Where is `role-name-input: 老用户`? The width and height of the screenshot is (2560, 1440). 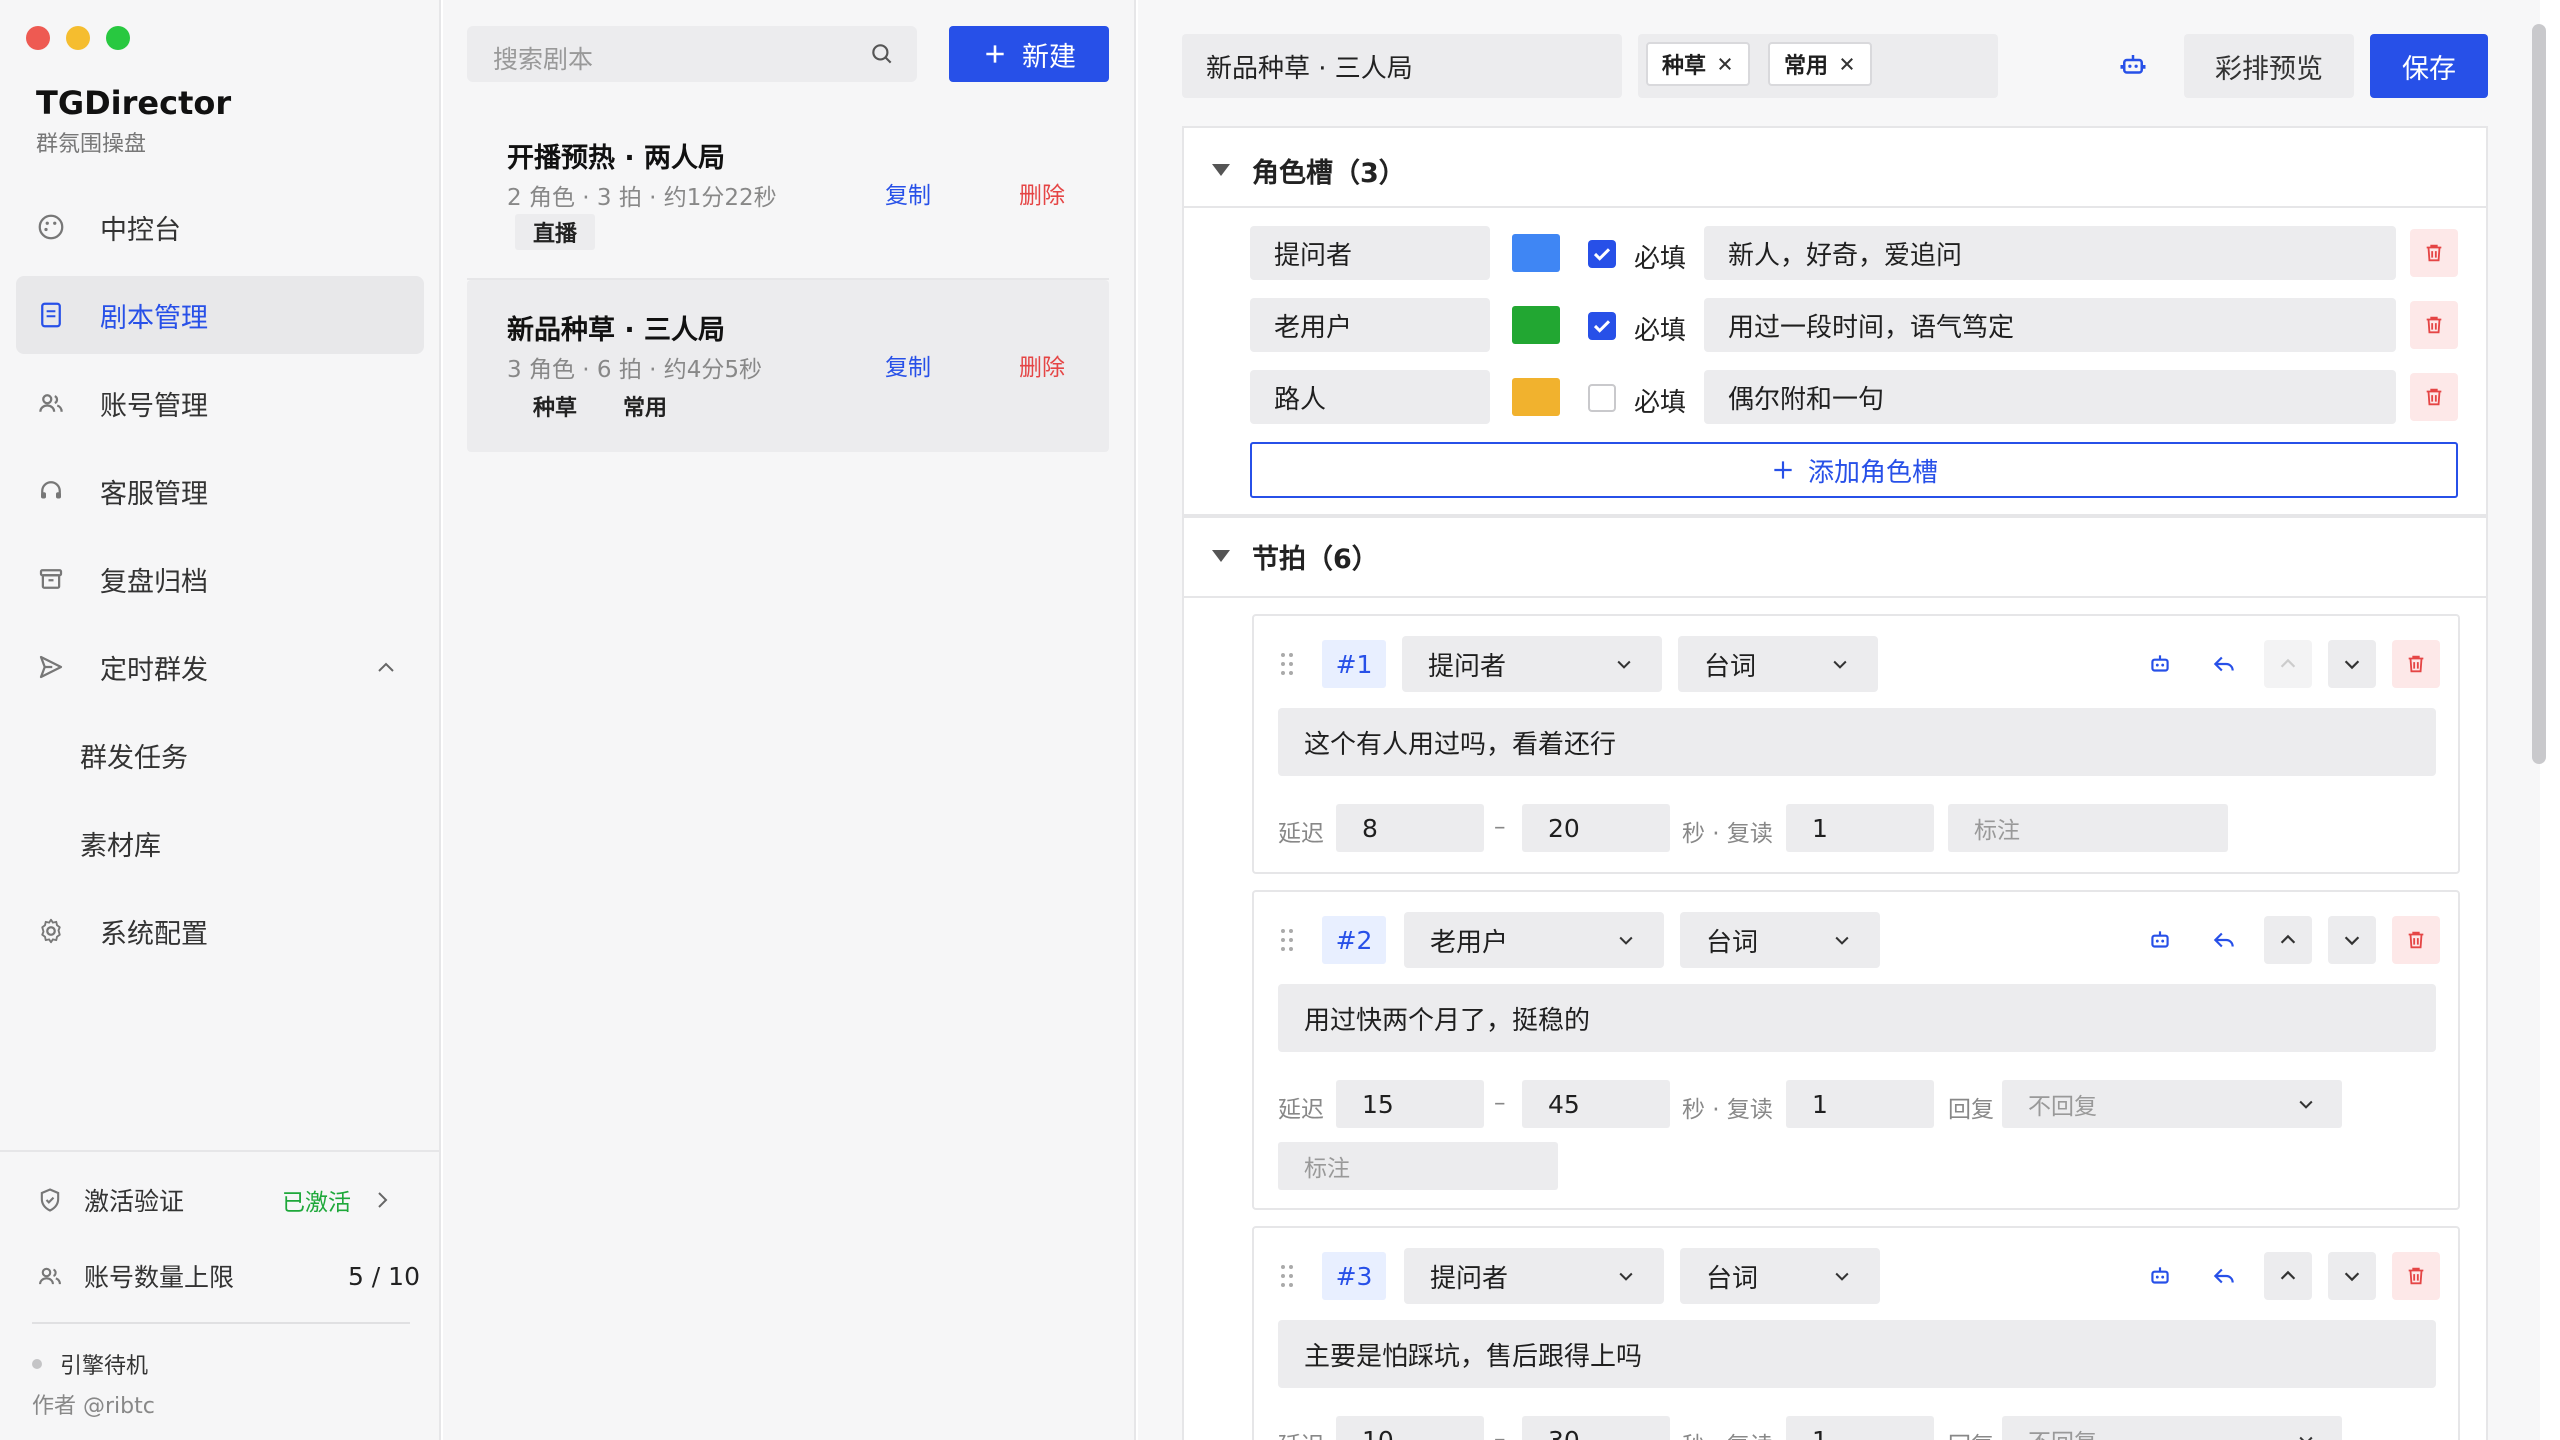 role-name-input: 老用户 is located at coordinates (1370, 325).